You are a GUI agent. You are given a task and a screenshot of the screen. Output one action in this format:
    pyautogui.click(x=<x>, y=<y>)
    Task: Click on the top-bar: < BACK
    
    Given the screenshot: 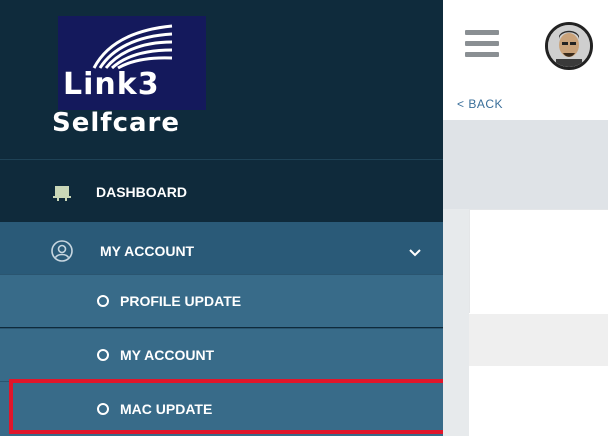 What is the action you would take?
    pyautogui.click(x=525, y=60)
    